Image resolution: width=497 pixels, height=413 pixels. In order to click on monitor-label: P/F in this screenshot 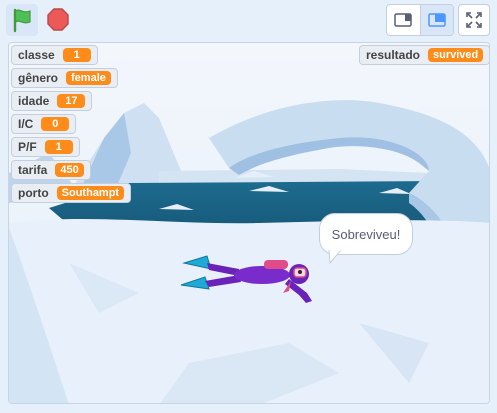, I will do `click(27, 147)`.